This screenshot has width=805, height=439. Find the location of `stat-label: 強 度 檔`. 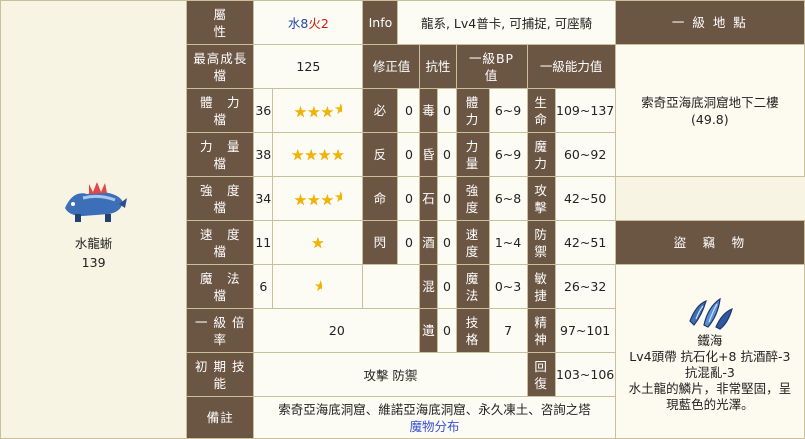

stat-label: 強 度 檔 is located at coordinates (220, 198).